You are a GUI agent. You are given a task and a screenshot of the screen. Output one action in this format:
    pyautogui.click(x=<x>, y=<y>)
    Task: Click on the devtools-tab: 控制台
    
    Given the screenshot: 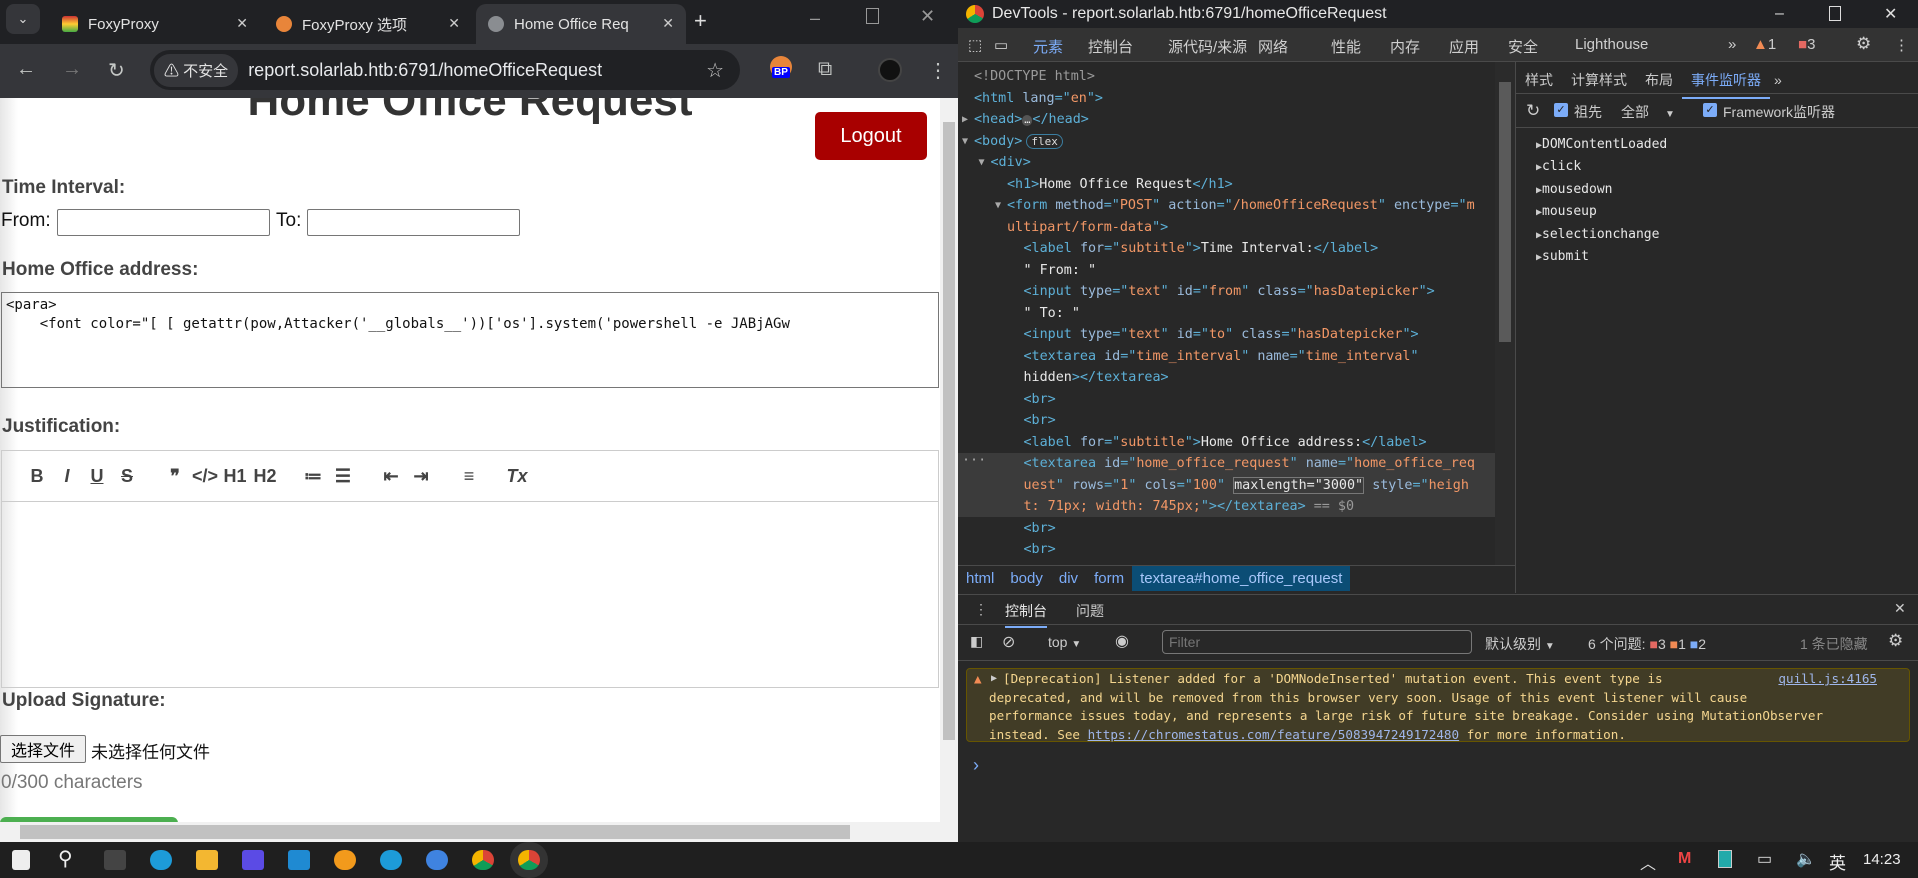 What is the action you would take?
    pyautogui.click(x=1110, y=46)
    